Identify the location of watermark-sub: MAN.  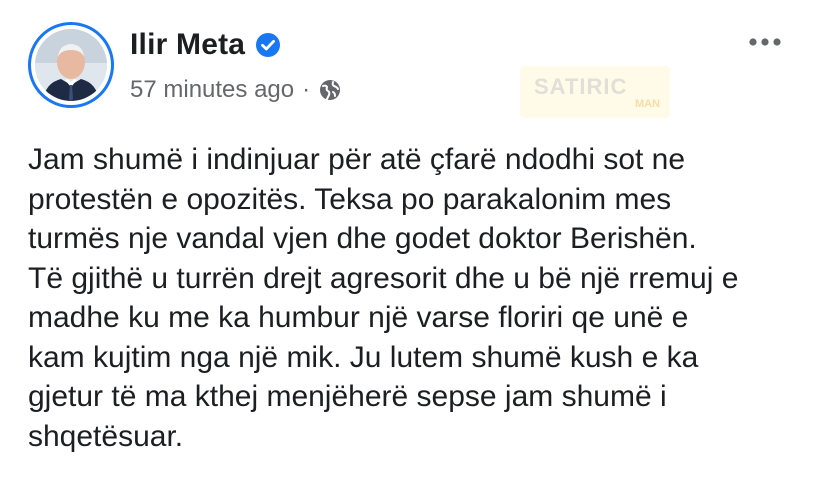
(647, 104).